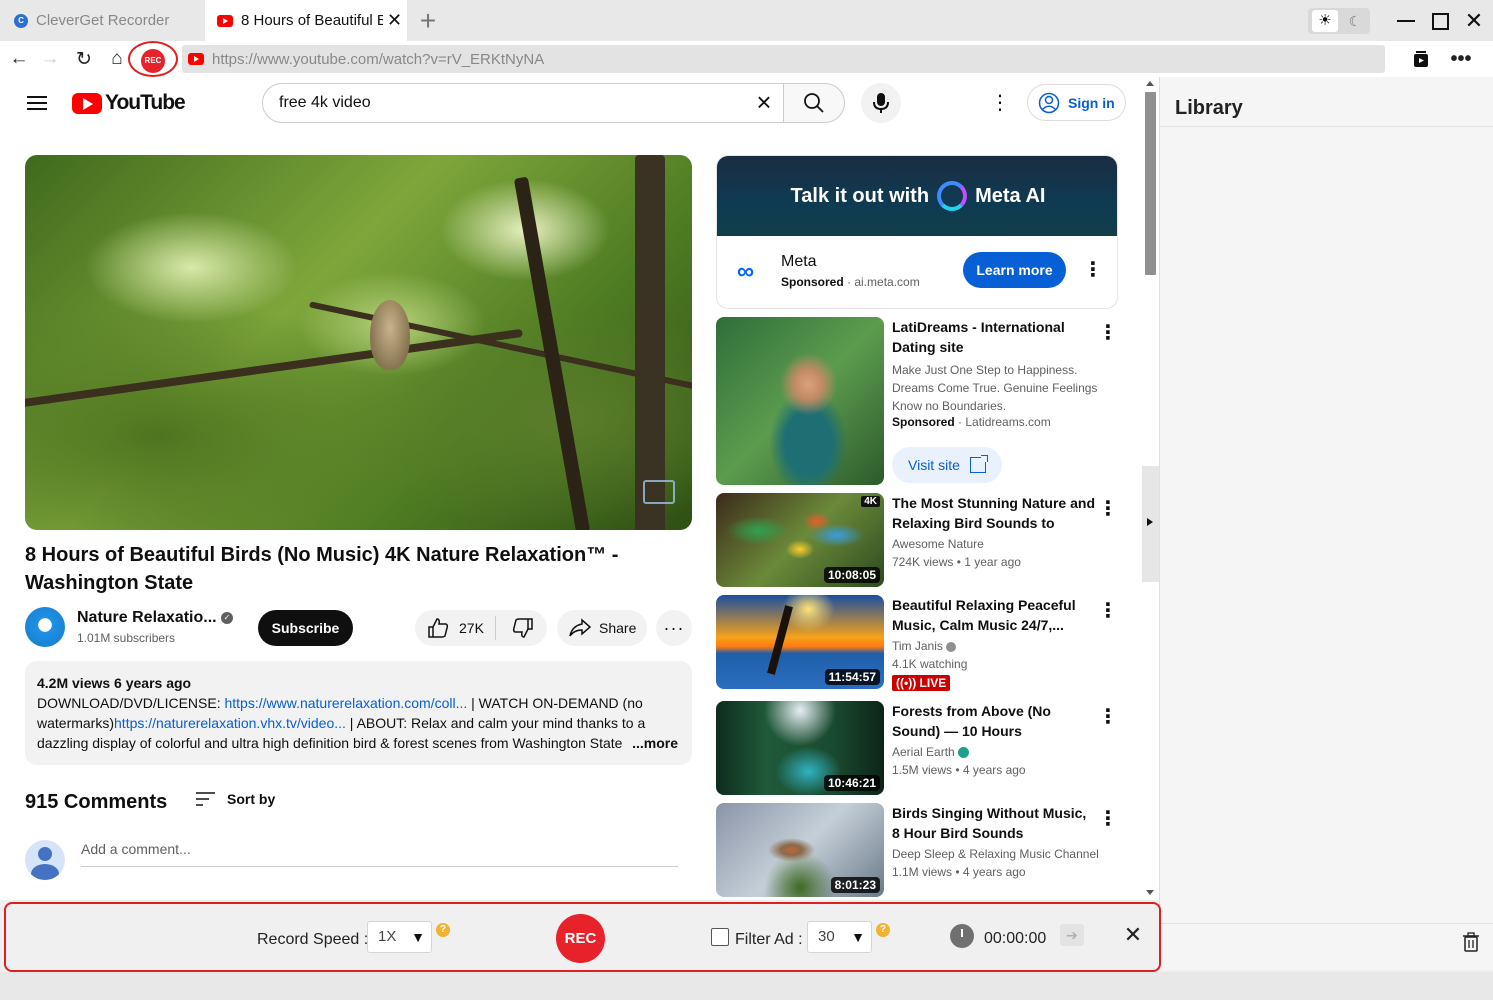  What do you see at coordinates (1150, 524) in the screenshot?
I see `library-toggle-handle` at bounding box center [1150, 524].